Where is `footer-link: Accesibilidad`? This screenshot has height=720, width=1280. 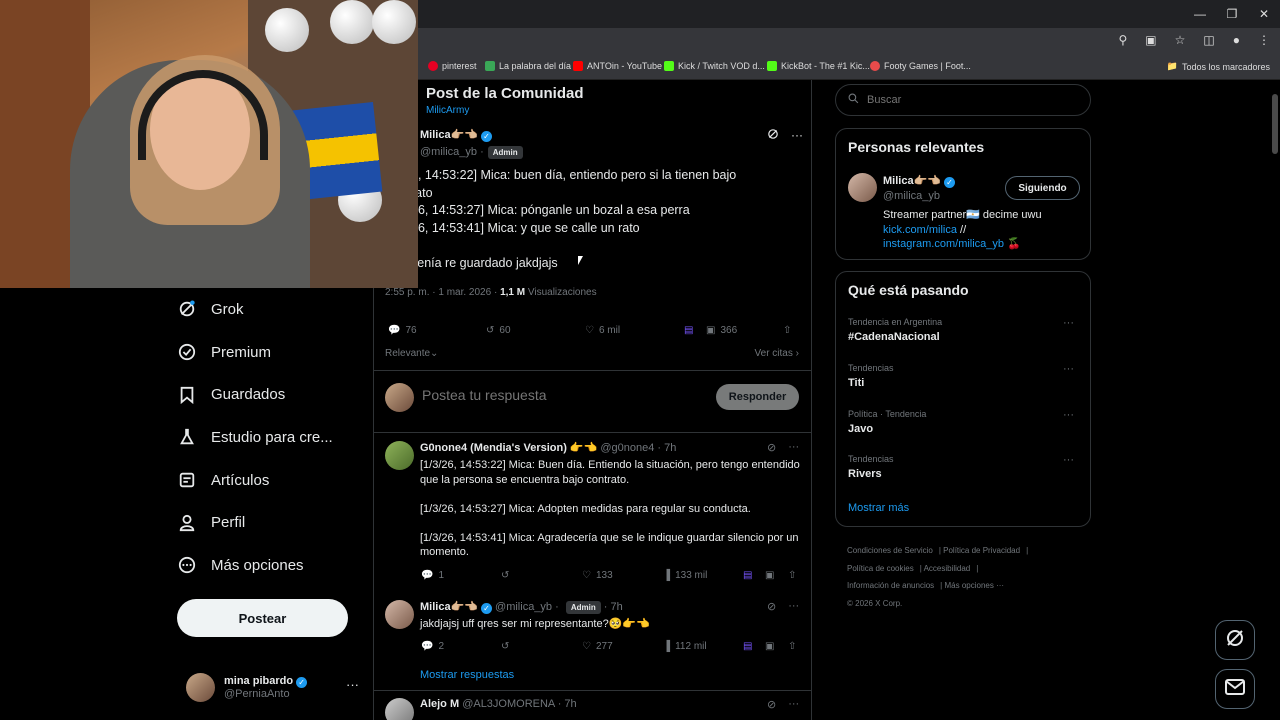 footer-link: Accesibilidad is located at coordinates (947, 568).